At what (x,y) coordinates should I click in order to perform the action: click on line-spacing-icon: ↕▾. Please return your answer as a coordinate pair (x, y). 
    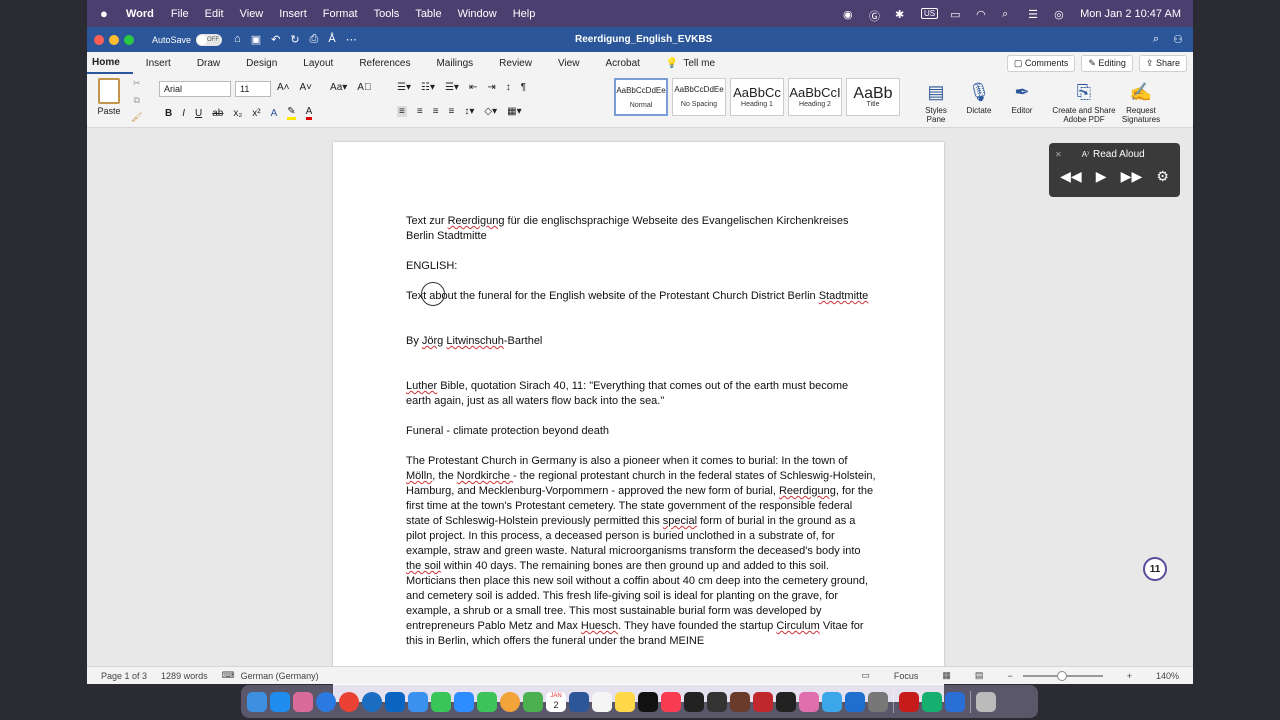
    Looking at the image, I should click on (469, 111).